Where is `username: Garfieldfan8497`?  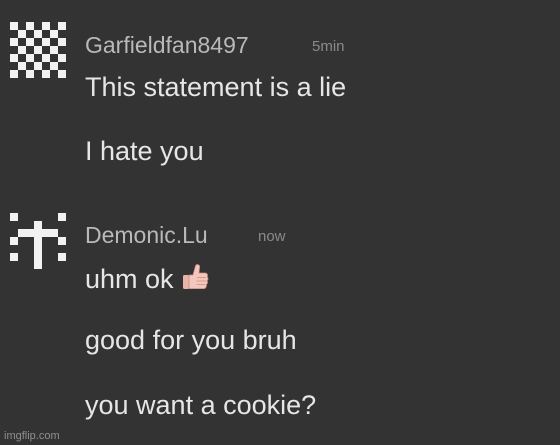
username: Garfieldfan8497 is located at coordinates (167, 45).